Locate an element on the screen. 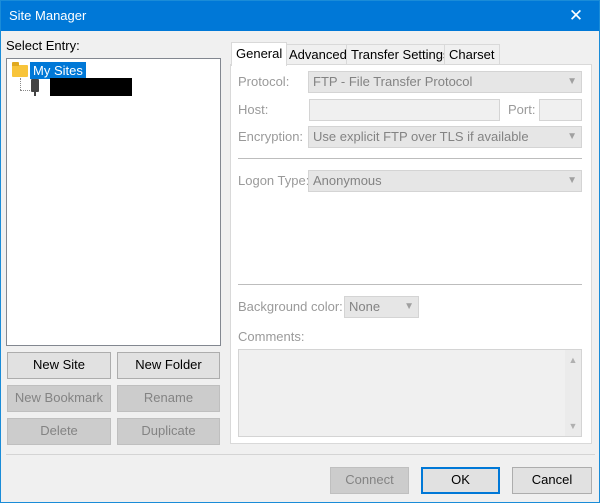 This screenshot has width=600, height=503. logon-type-select: Anonymous ▼ is located at coordinates (445, 181).